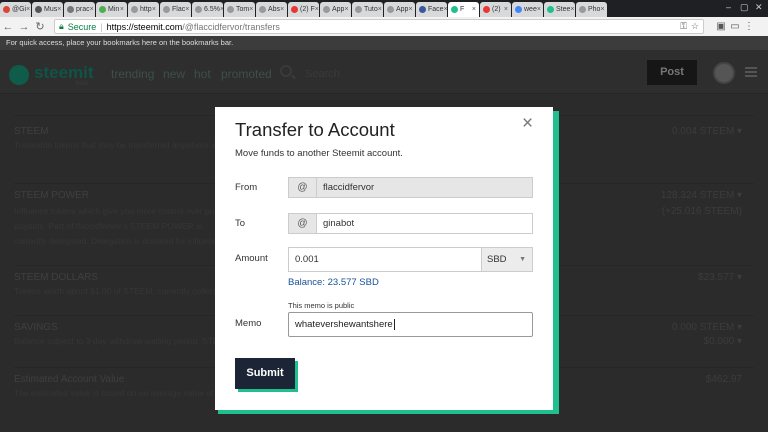 Image resolution: width=768 pixels, height=432 pixels. What do you see at coordinates (51, 9) in the screenshot?
I see `tab-label: Mus` at bounding box center [51, 9].